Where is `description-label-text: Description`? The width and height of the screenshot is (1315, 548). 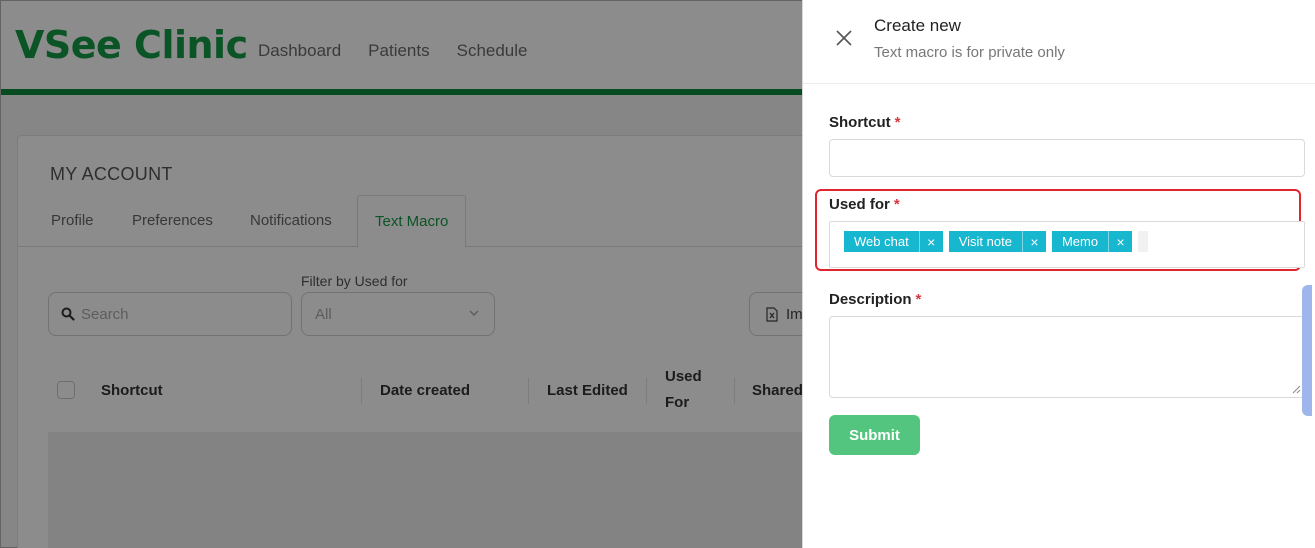 description-label-text: Description is located at coordinates (870, 299).